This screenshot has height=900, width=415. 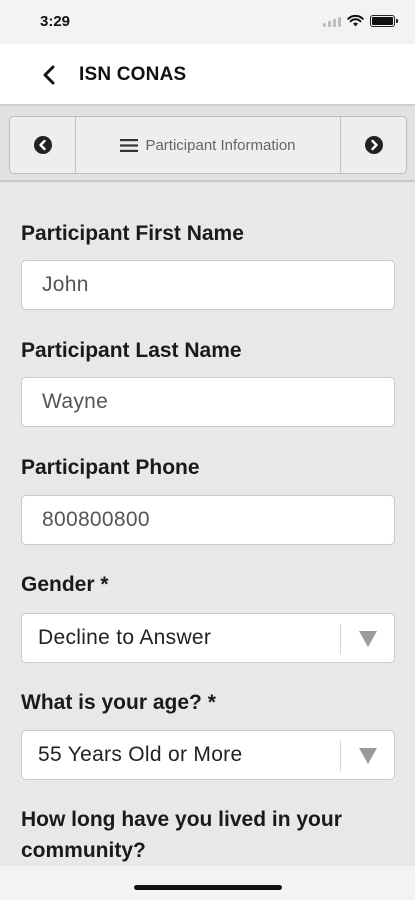 I want to click on section-title: Participant Information, so click(x=220, y=145).